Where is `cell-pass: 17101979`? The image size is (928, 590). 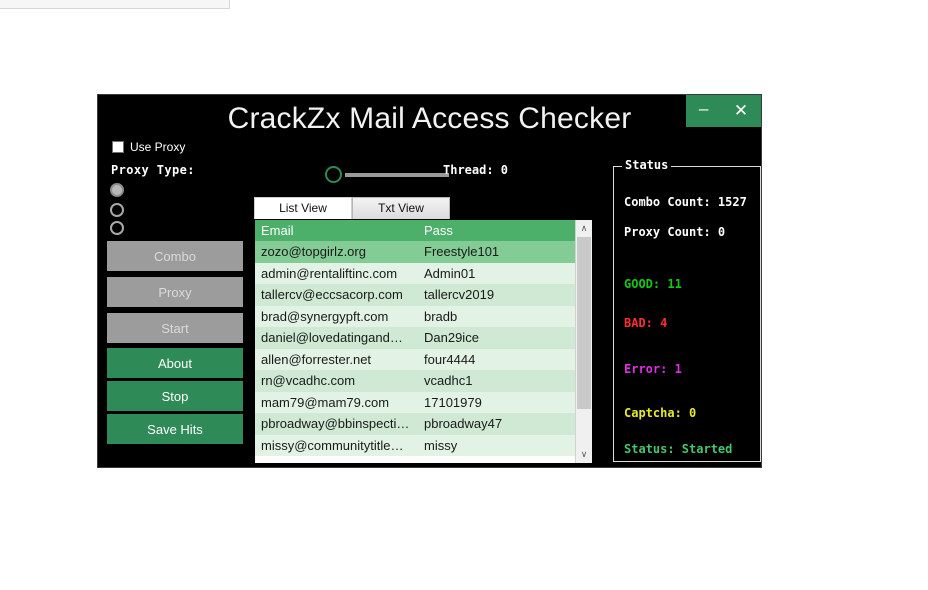
cell-pass: 17101979 is located at coordinates (453, 402).